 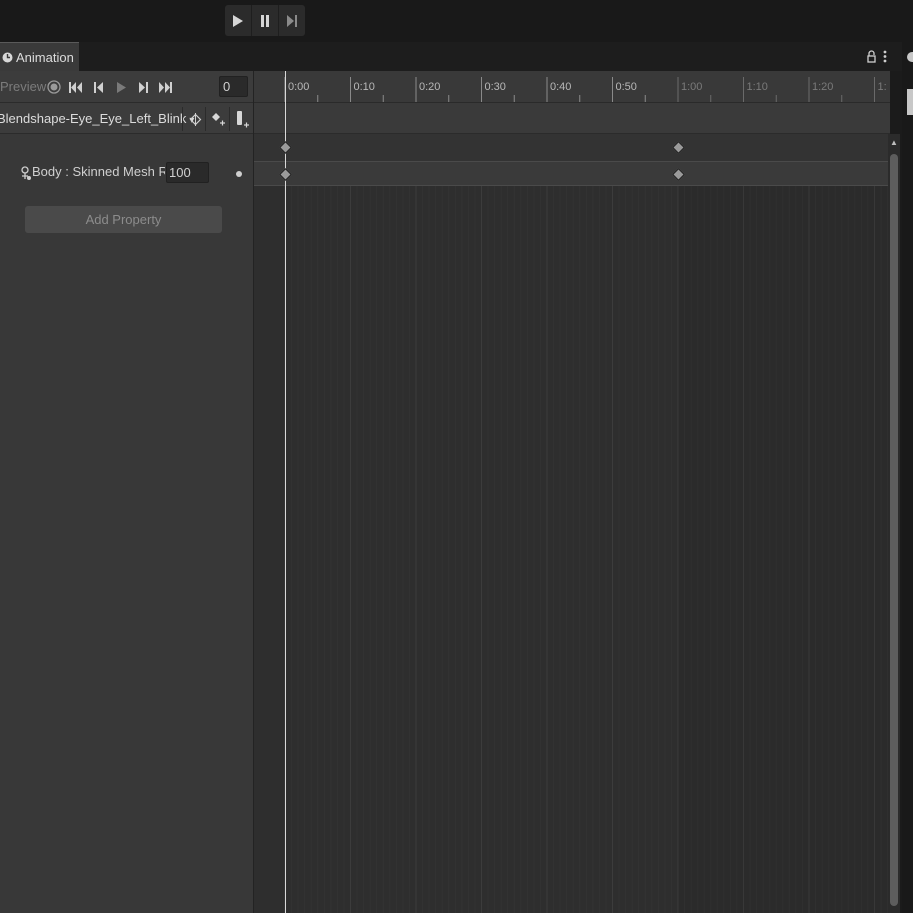 What do you see at coordinates (579, 89) in the screenshot?
I see `ruler-ticks` at bounding box center [579, 89].